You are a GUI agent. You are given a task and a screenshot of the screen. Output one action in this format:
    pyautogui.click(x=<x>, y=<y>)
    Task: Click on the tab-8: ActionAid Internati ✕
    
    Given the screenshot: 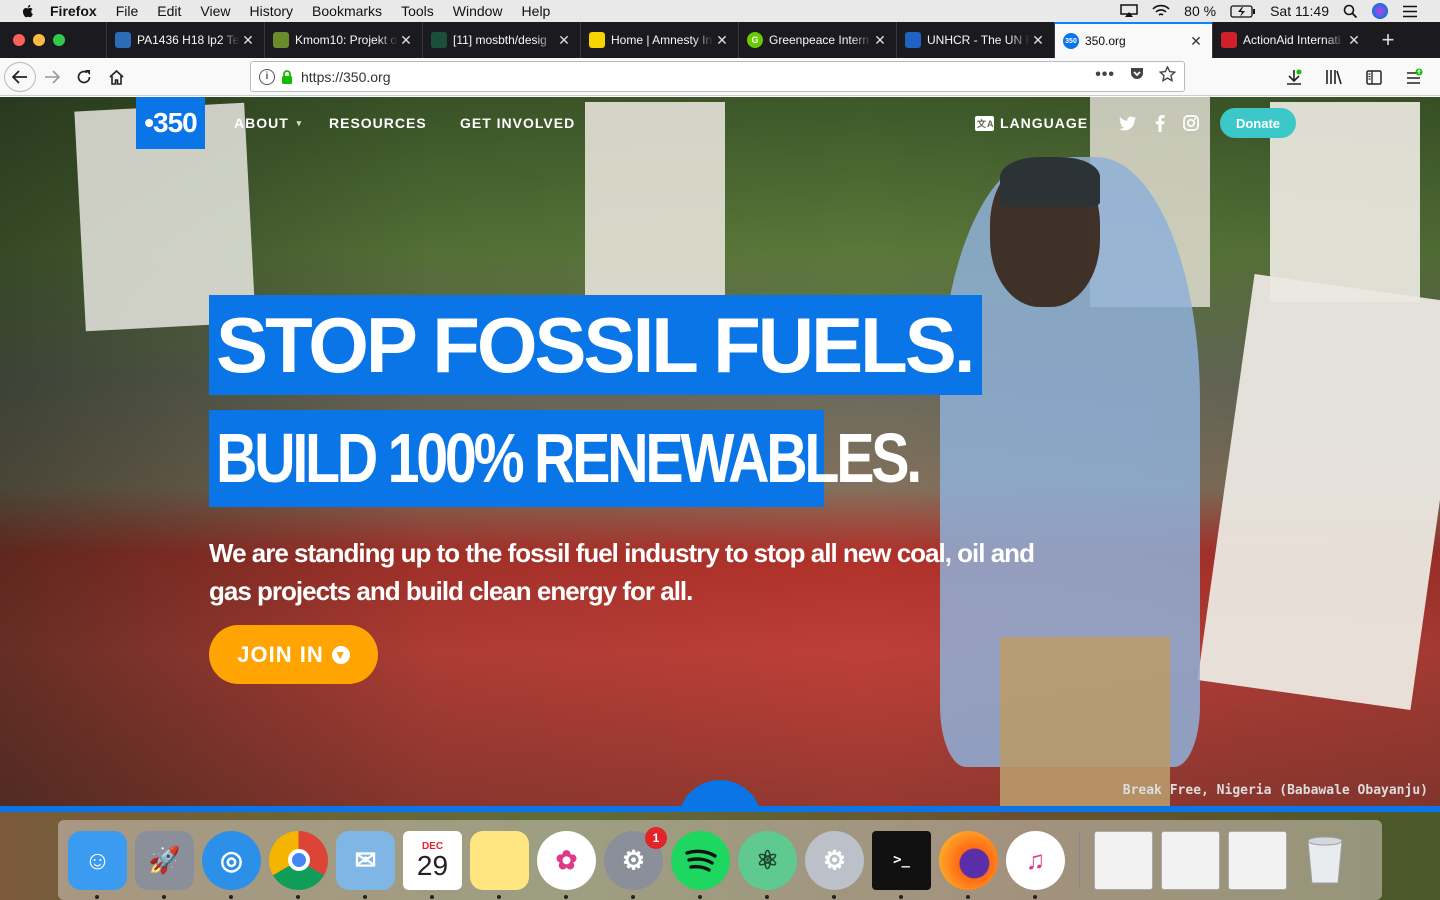 What is the action you would take?
    pyautogui.click(x=1291, y=40)
    